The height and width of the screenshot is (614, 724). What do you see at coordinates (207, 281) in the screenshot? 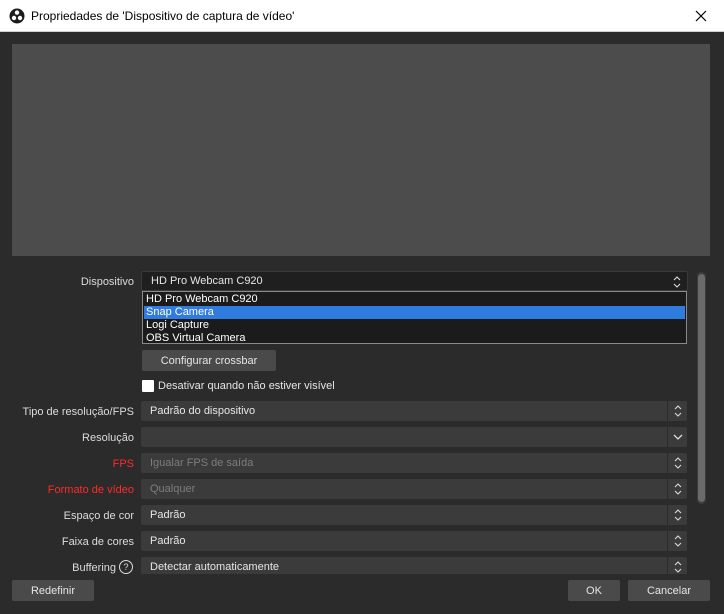
I see `device-selected-value: HD Pro Webcam C920` at bounding box center [207, 281].